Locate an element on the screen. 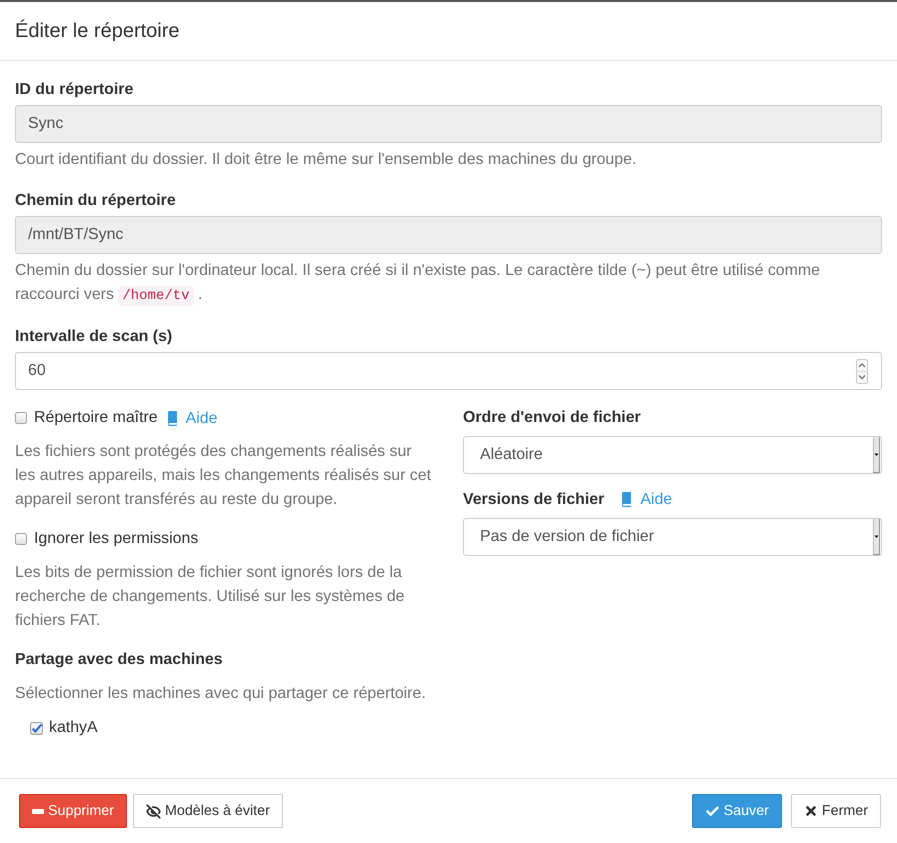 The image size is (897, 843). device-label: kathyA is located at coordinates (73, 728).